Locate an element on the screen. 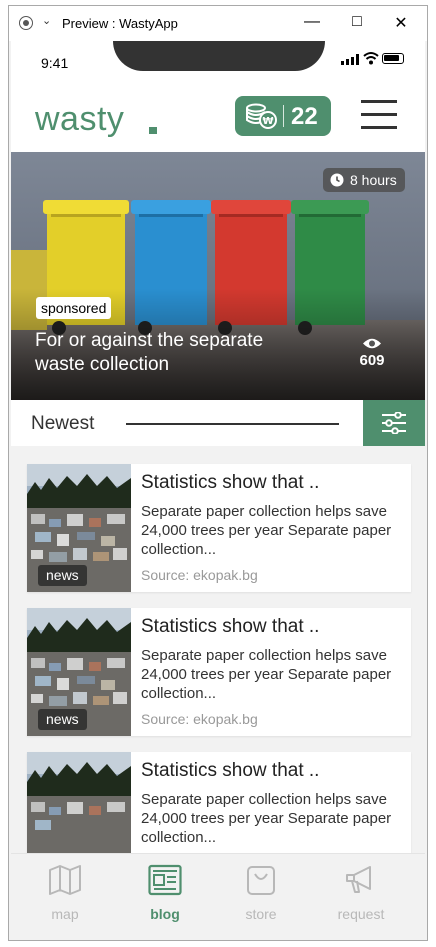  chevron-down-icon: ⌄ is located at coordinates (46, 20).